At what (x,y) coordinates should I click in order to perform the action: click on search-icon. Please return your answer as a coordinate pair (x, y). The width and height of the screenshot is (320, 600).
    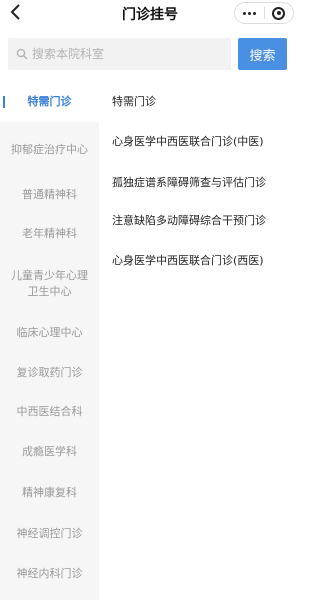
    Looking at the image, I should click on (22, 54).